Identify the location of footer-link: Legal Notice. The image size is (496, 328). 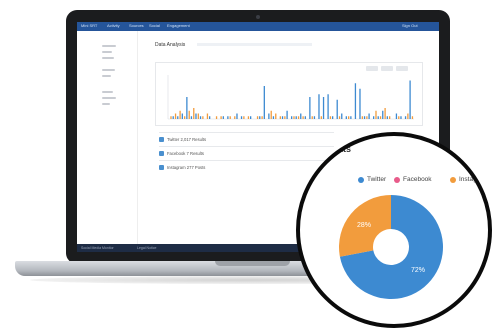
(146, 248).